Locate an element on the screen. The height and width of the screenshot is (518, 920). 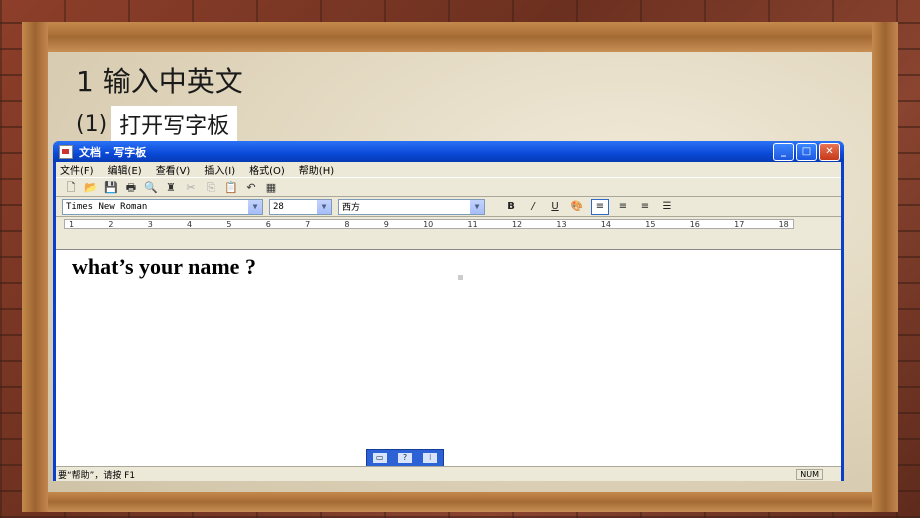
window-title: 文档 - 写字板 is located at coordinates (113, 152).